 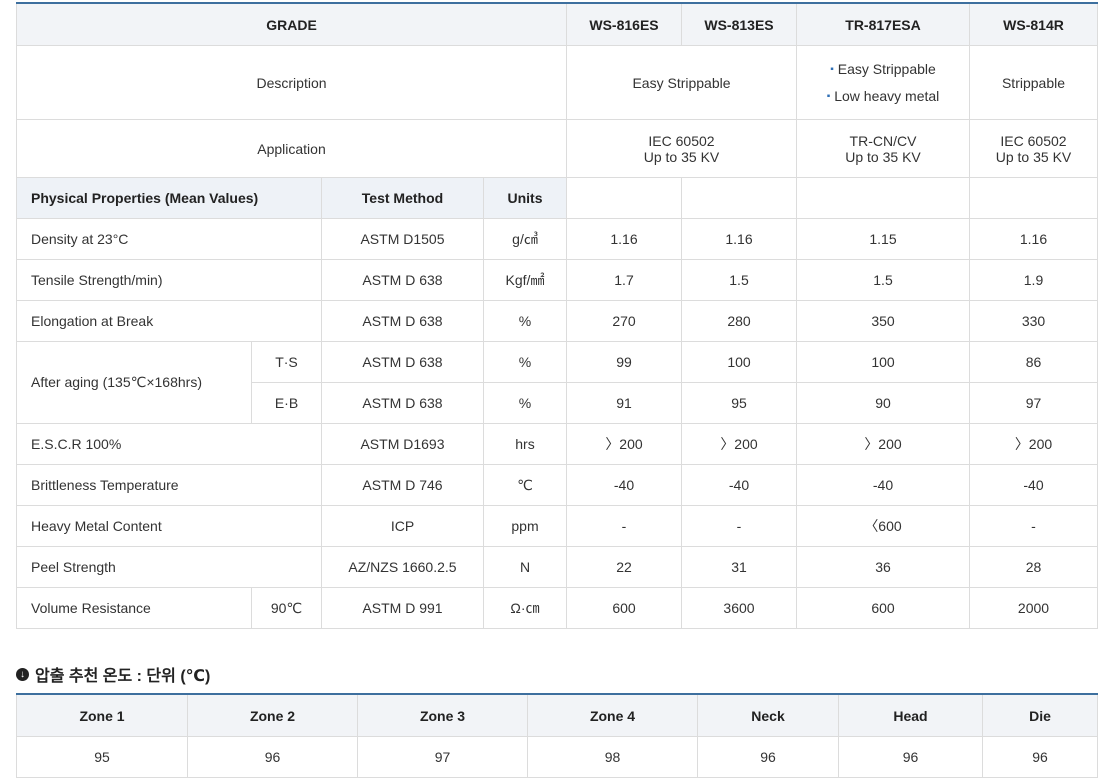 I want to click on value-cell: 350, so click(x=883, y=321).